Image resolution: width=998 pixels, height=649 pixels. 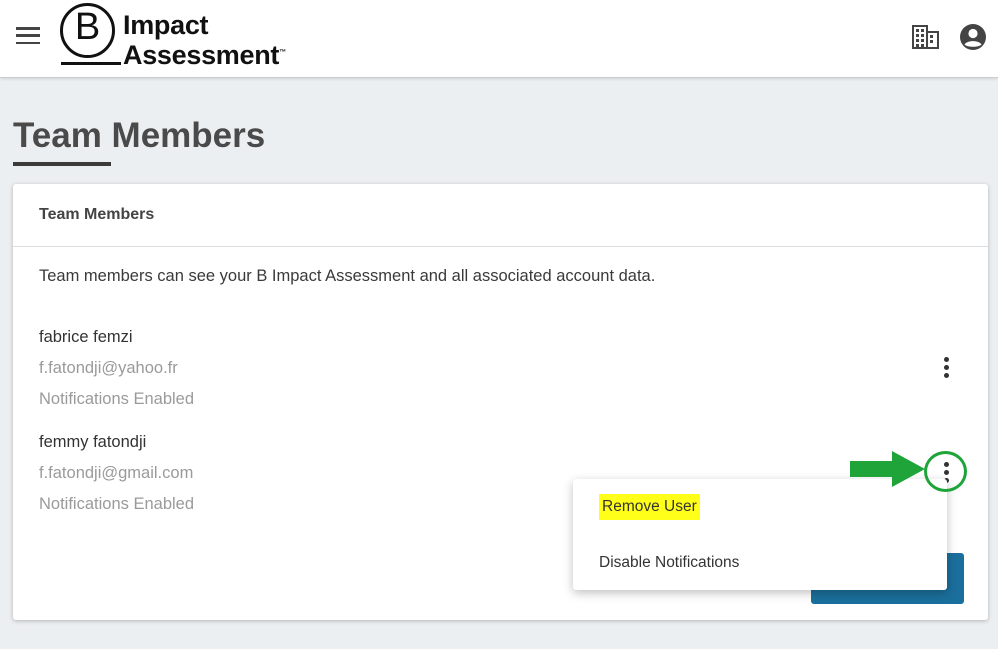 What do you see at coordinates (87, 27) in the screenshot?
I see `logo-letter: B` at bounding box center [87, 27].